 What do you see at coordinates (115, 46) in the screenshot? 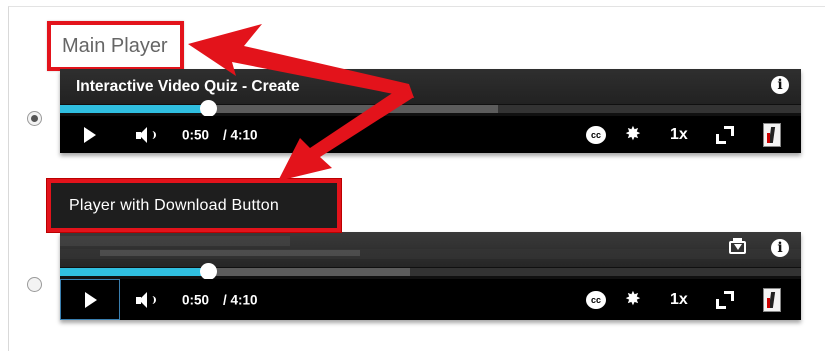
I see `main-player-label: Main Player` at bounding box center [115, 46].